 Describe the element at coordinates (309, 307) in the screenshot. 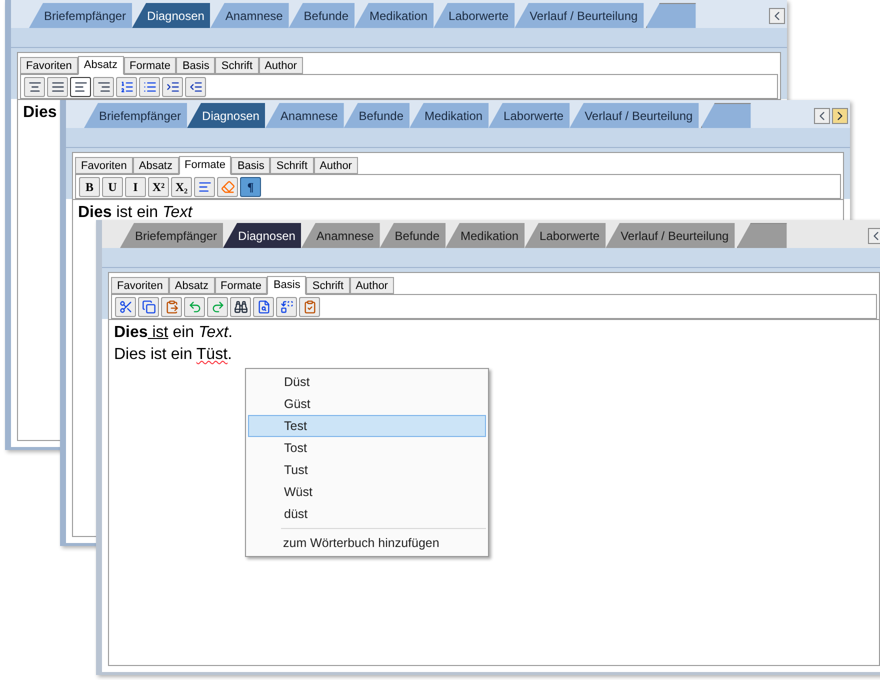

I see `clipboard-check-icon` at that location.